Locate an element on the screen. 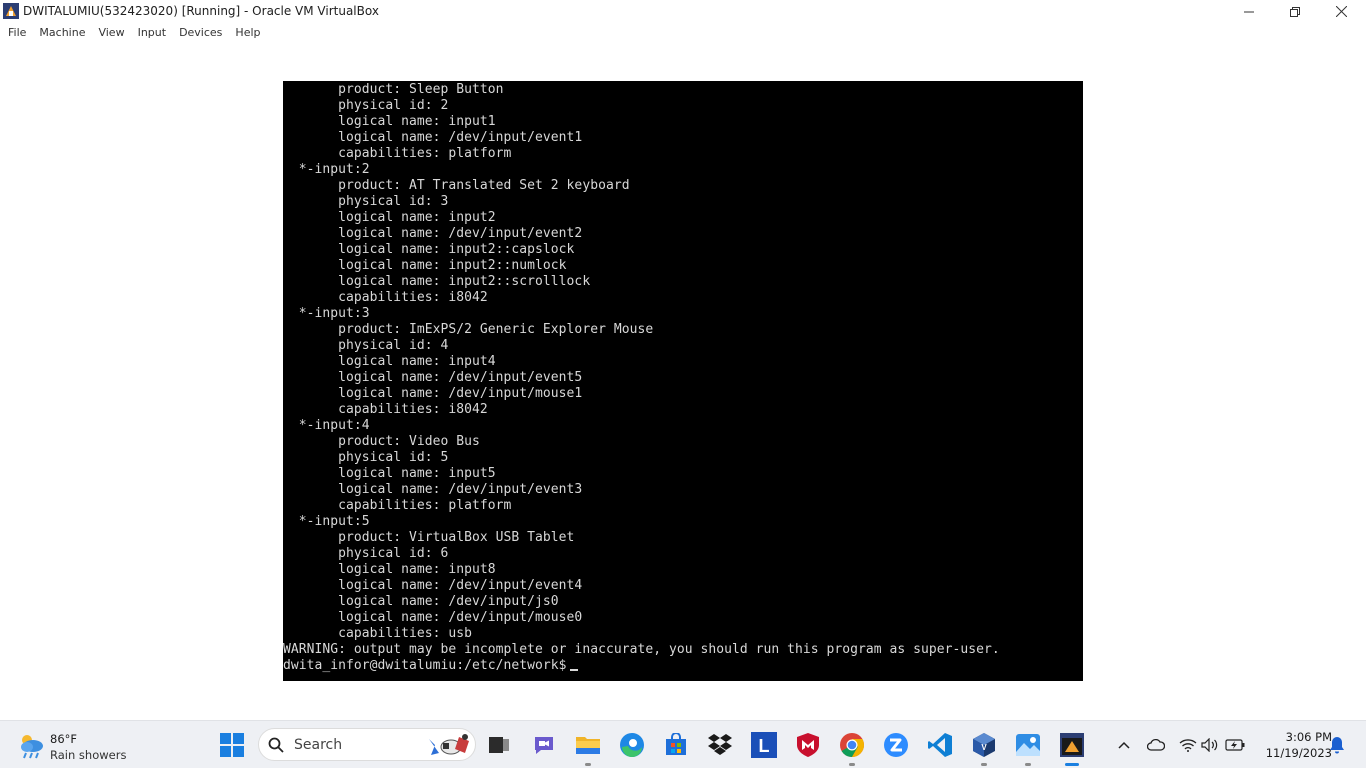 This screenshot has height=768, width=1366. dropbox-icon is located at coordinates (720, 744).